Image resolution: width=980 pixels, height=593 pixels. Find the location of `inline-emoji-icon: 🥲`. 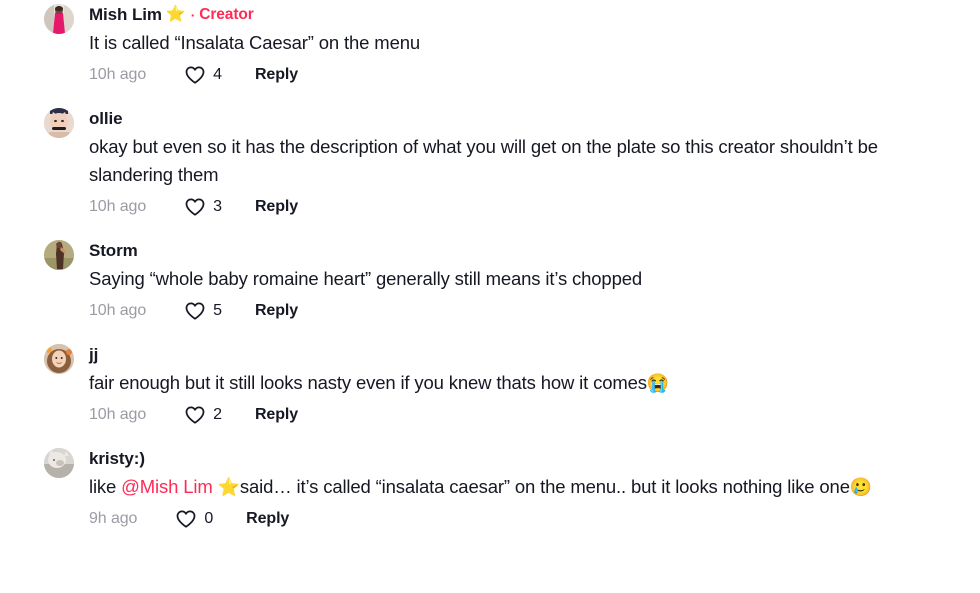

inline-emoji-icon: 🥲 is located at coordinates (861, 487).